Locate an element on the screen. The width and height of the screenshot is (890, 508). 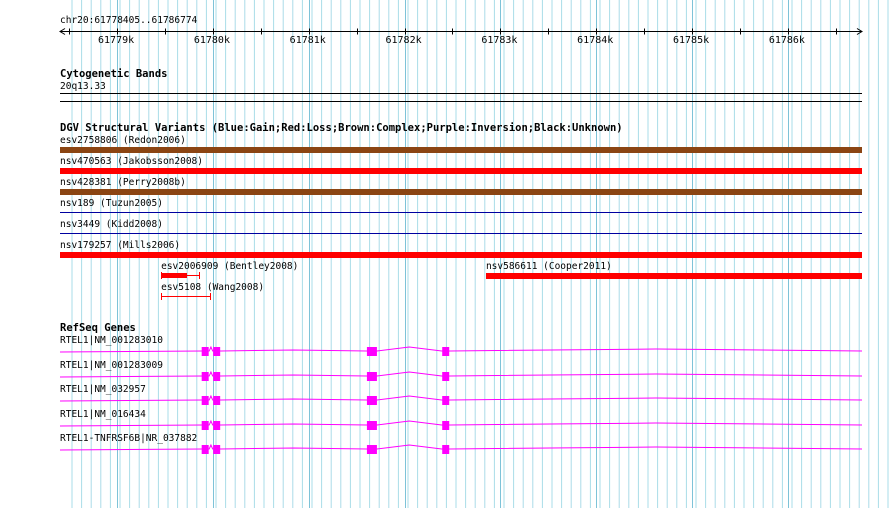
ruler-tick-label: 61780k is located at coordinates (211, 40).